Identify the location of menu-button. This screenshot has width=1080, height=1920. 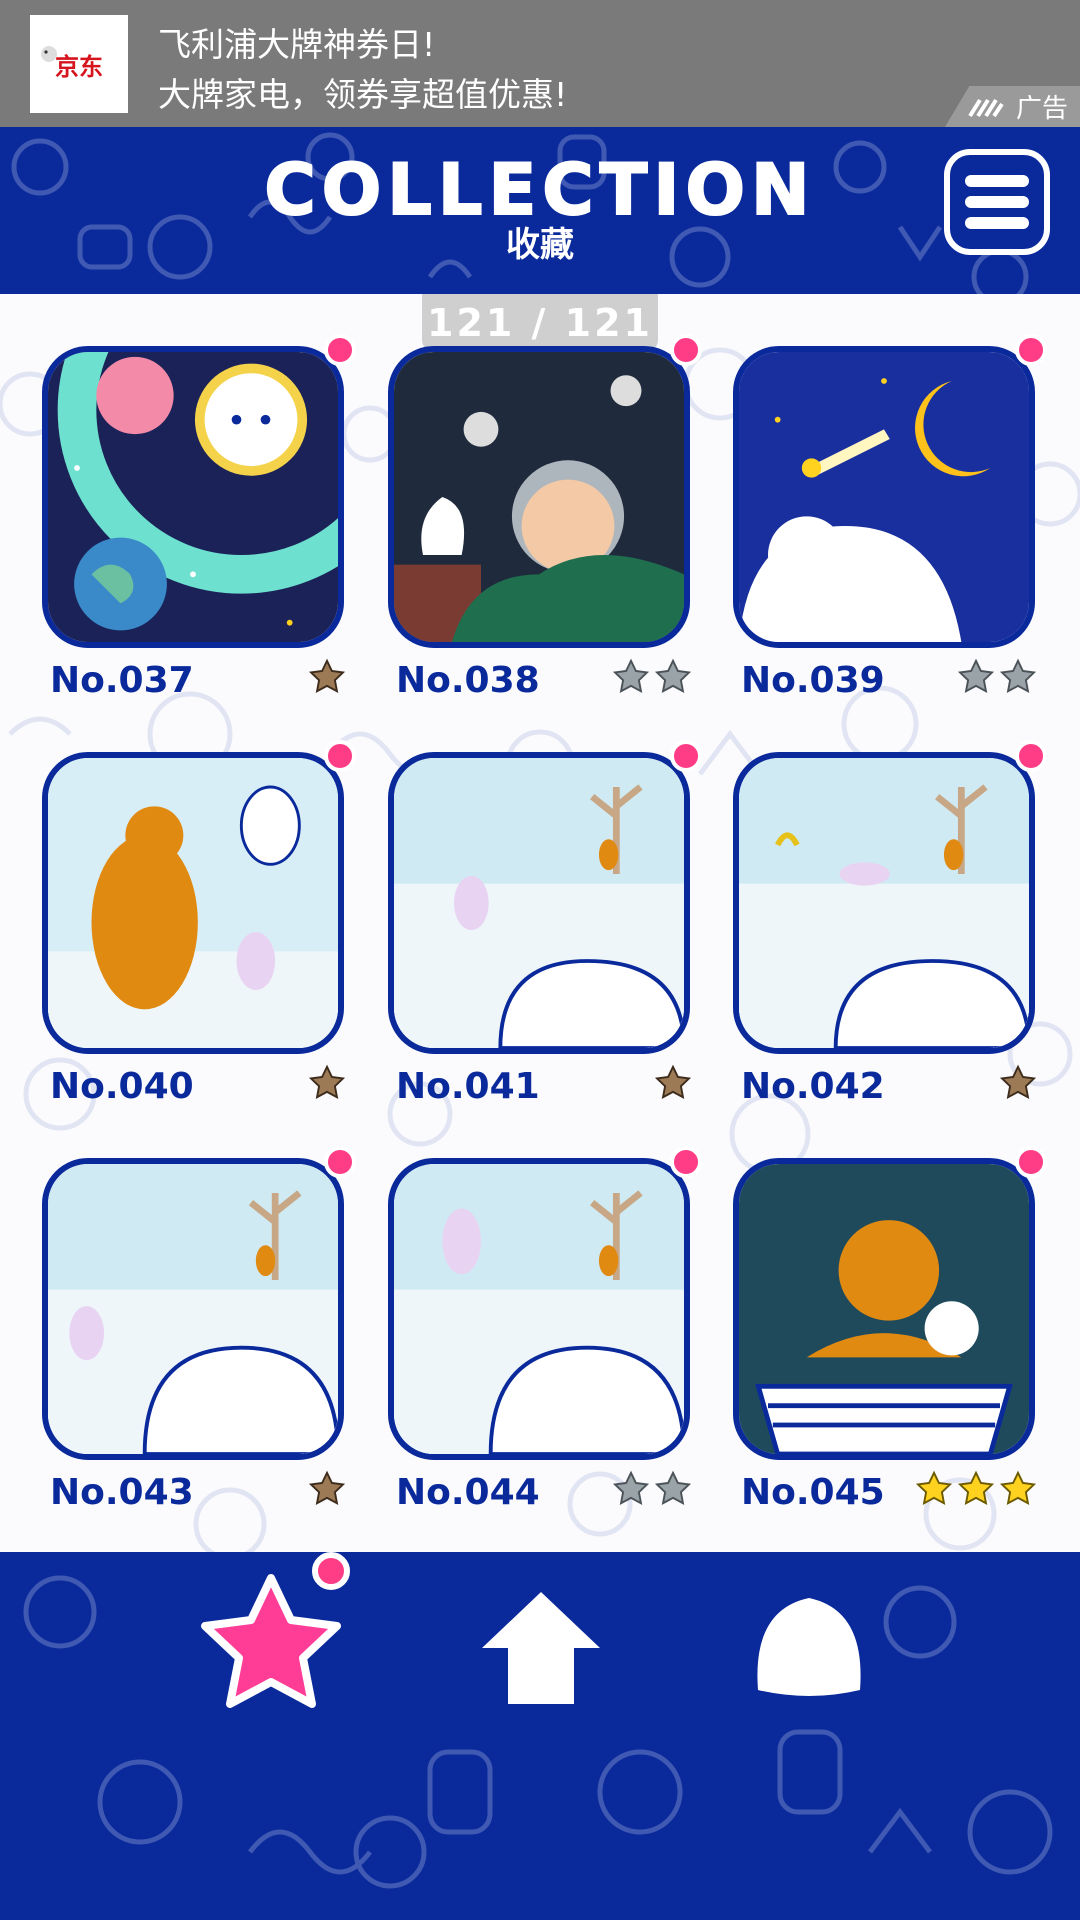
(997, 202).